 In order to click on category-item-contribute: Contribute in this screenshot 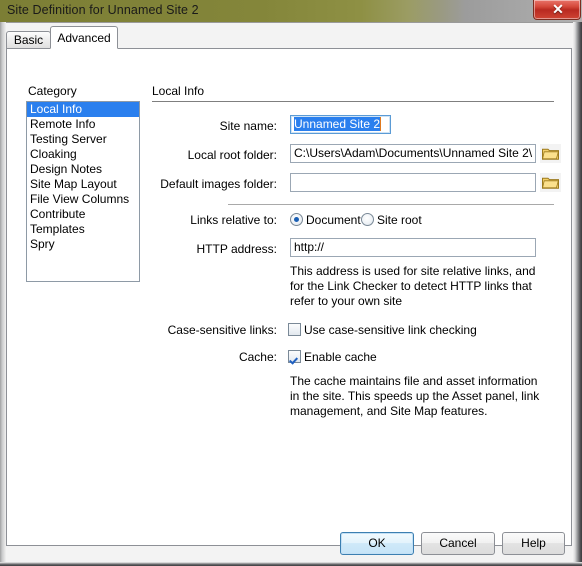, I will do `click(83, 214)`.